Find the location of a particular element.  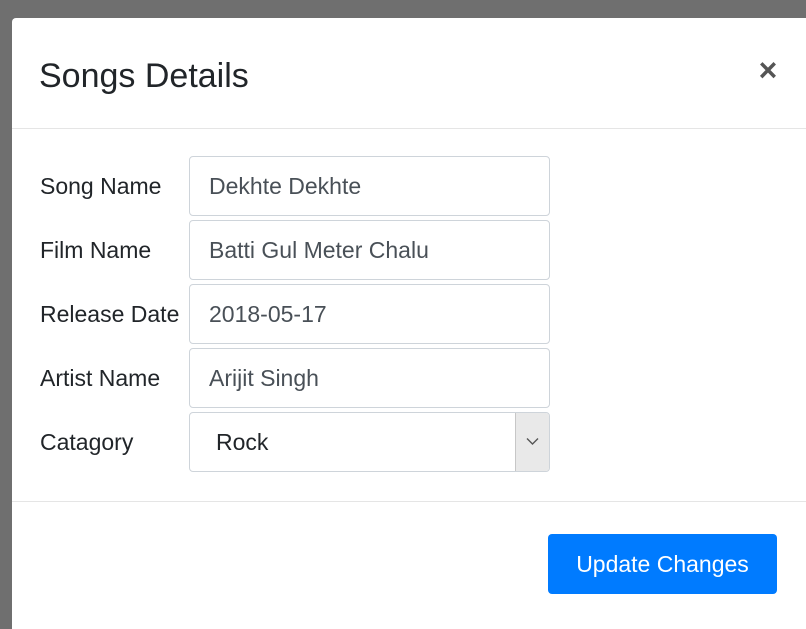

release-date-row: Release Date is located at coordinates (409, 314).